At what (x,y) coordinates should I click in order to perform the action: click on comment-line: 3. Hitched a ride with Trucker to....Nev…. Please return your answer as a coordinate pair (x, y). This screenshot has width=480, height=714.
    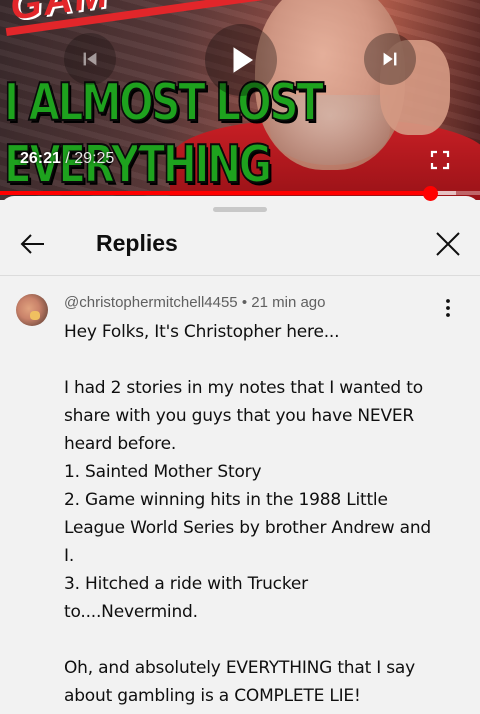
    Looking at the image, I should click on (186, 598).